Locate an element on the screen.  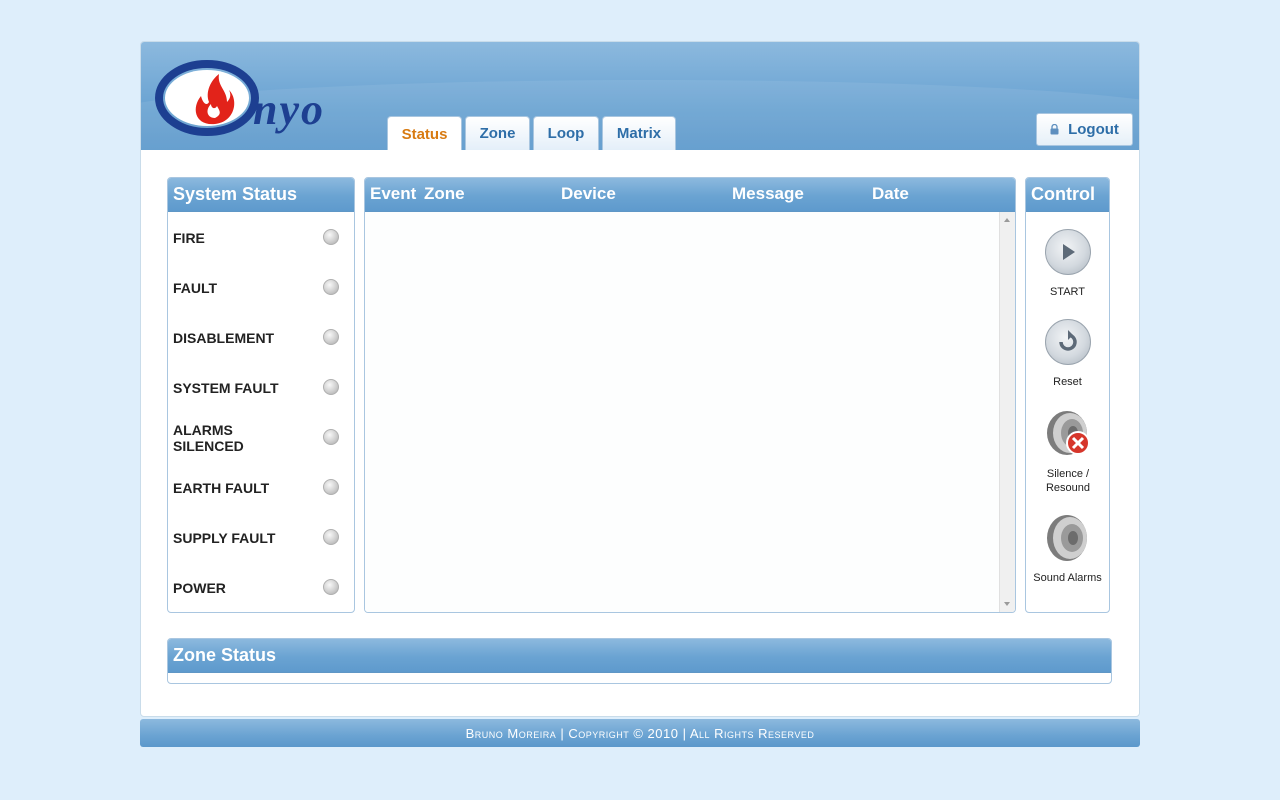
sound-alarms-control: Sound Alarms is located at coordinates (1067, 549).